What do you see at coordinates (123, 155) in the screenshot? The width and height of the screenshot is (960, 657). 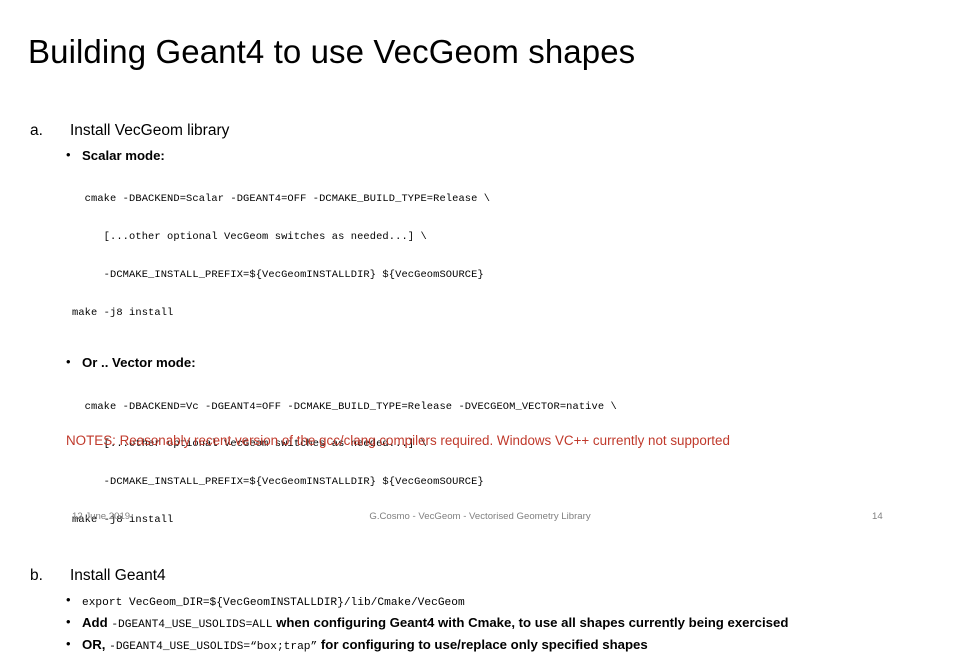 I see `scalar-mode-label: Scalar mode:` at bounding box center [123, 155].